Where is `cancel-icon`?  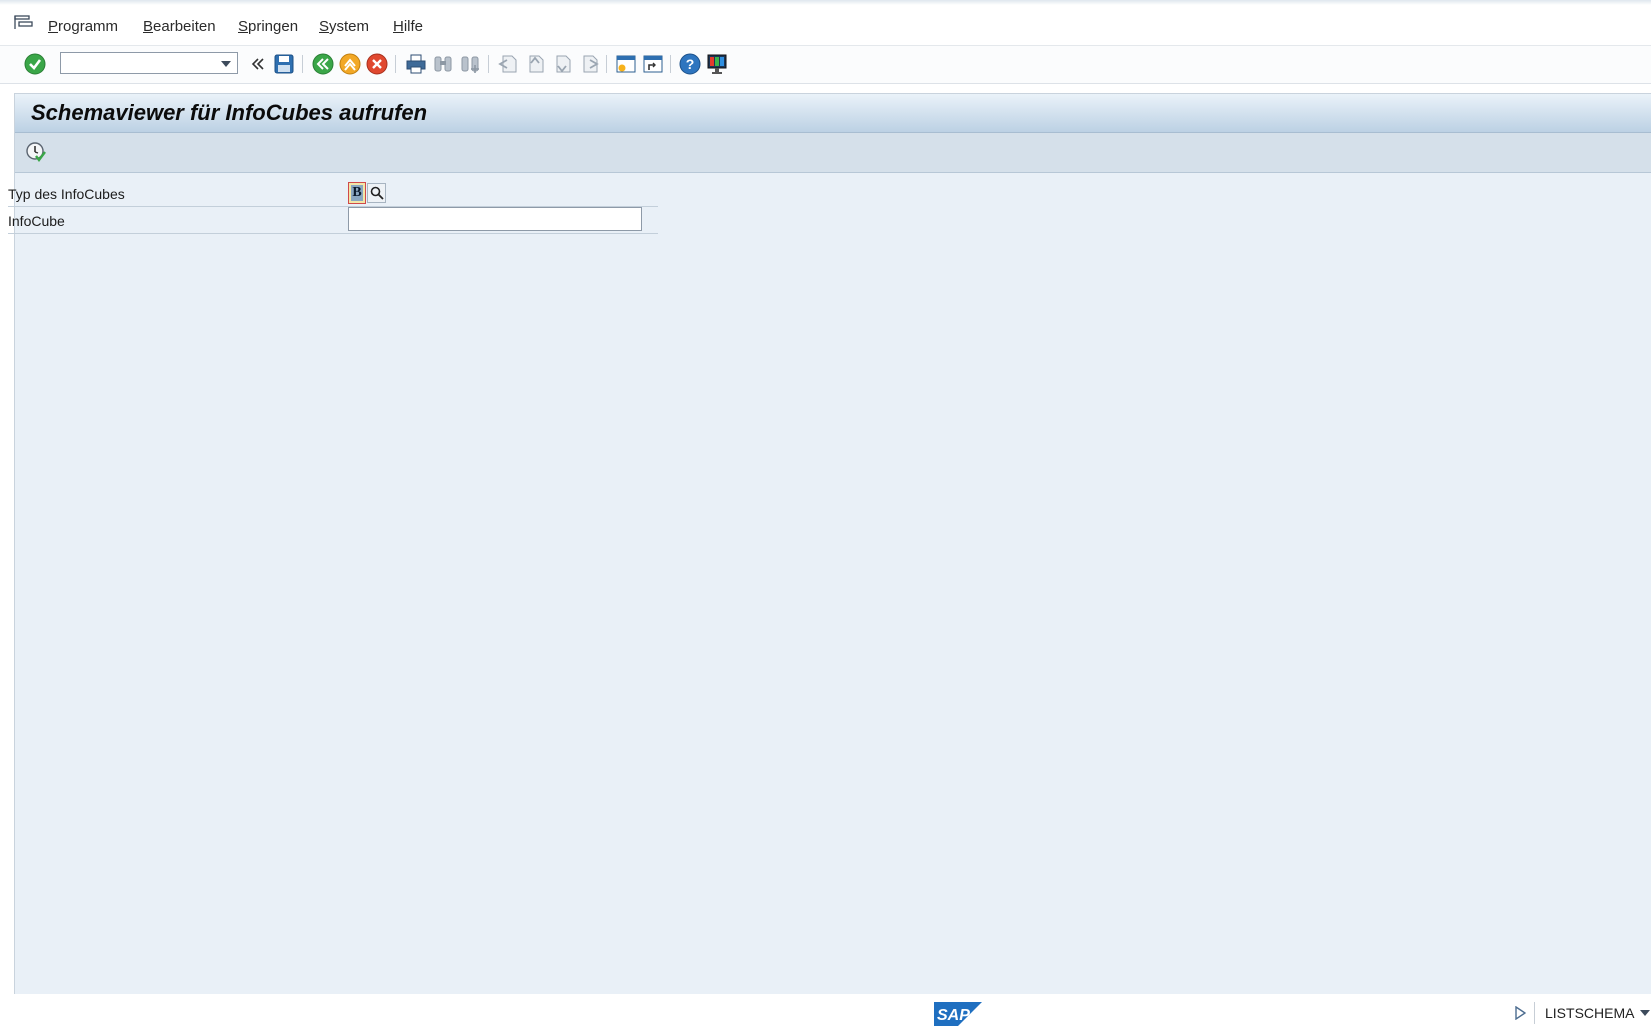 cancel-icon is located at coordinates (377, 64).